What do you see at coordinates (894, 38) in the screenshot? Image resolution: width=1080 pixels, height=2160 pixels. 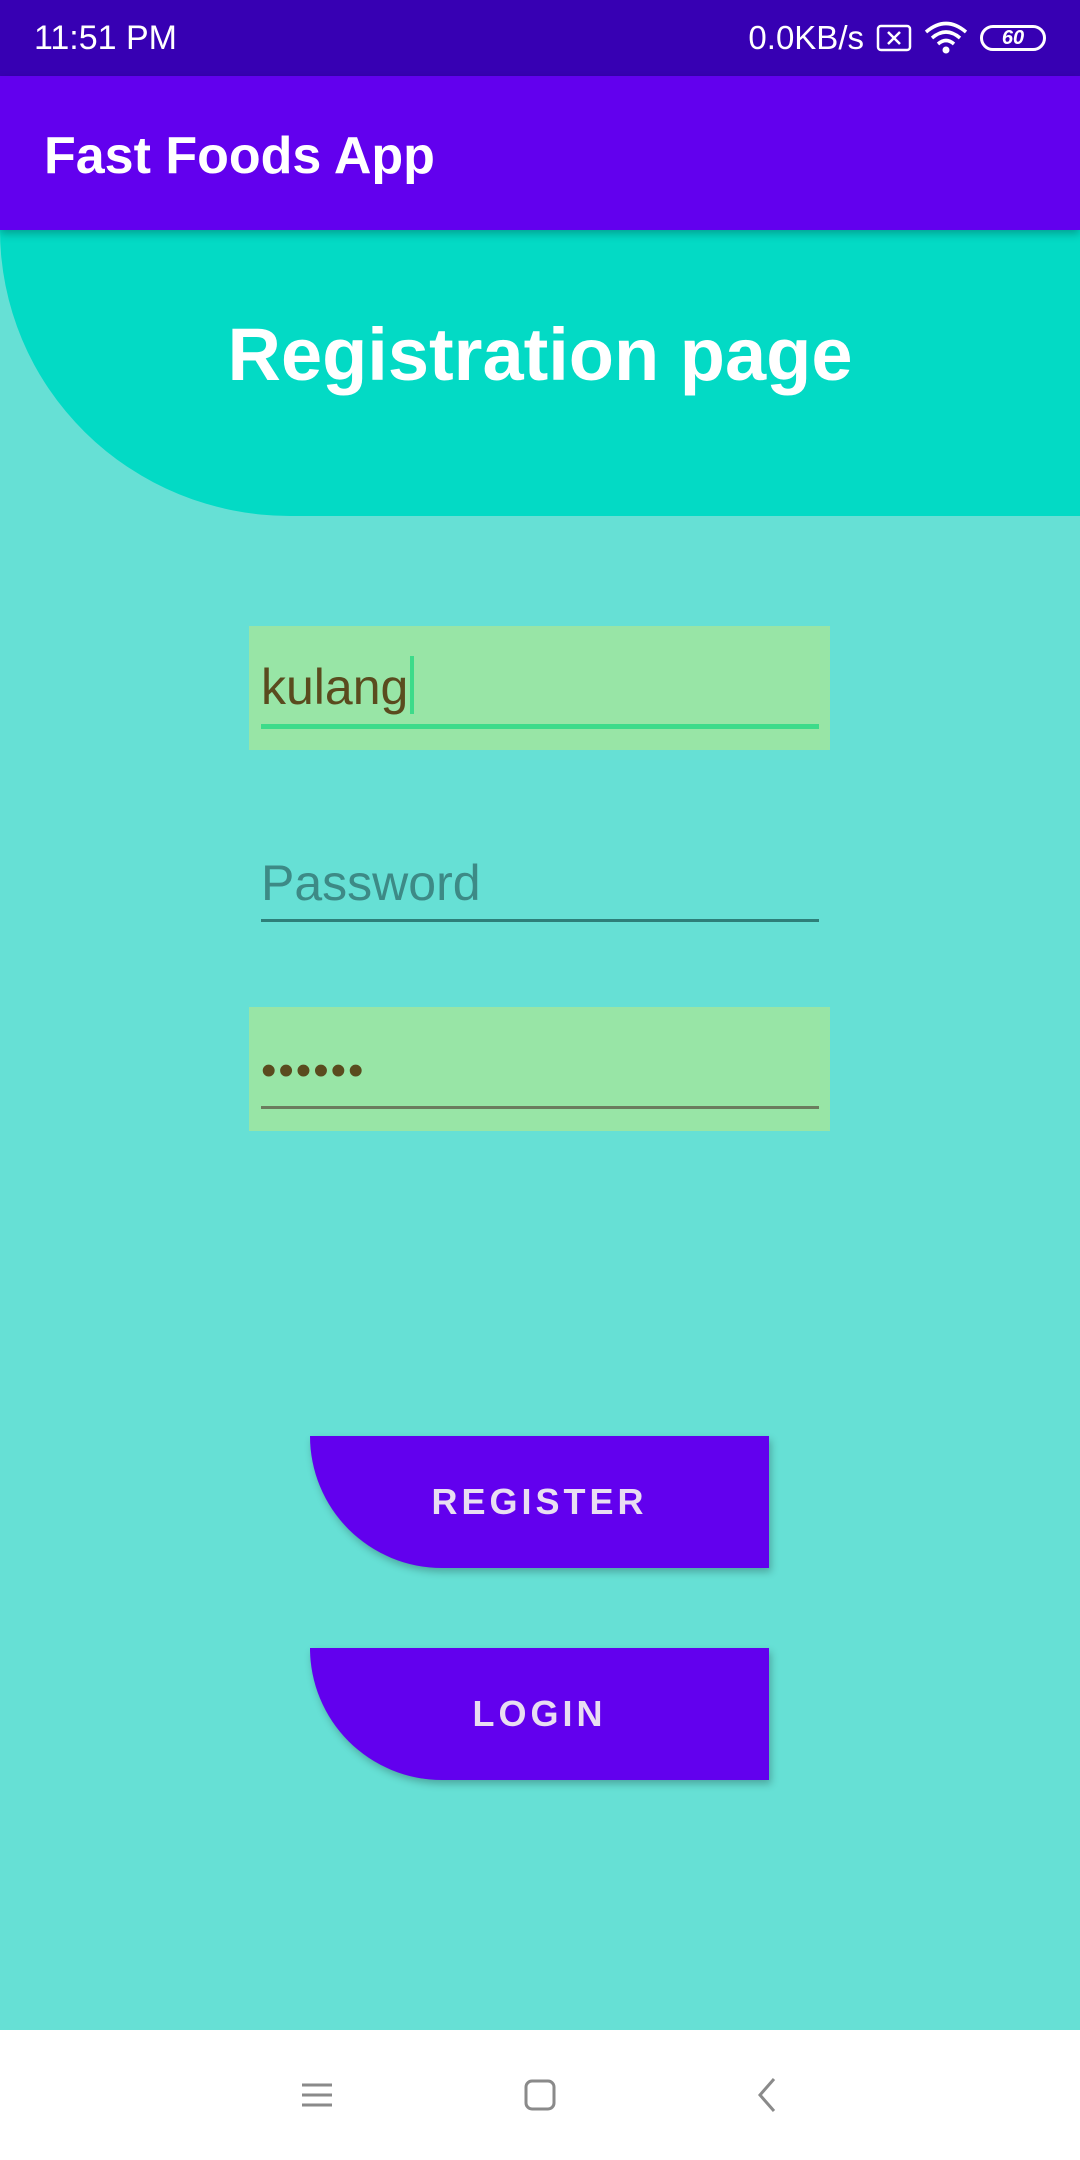 I see `data-off-icon` at bounding box center [894, 38].